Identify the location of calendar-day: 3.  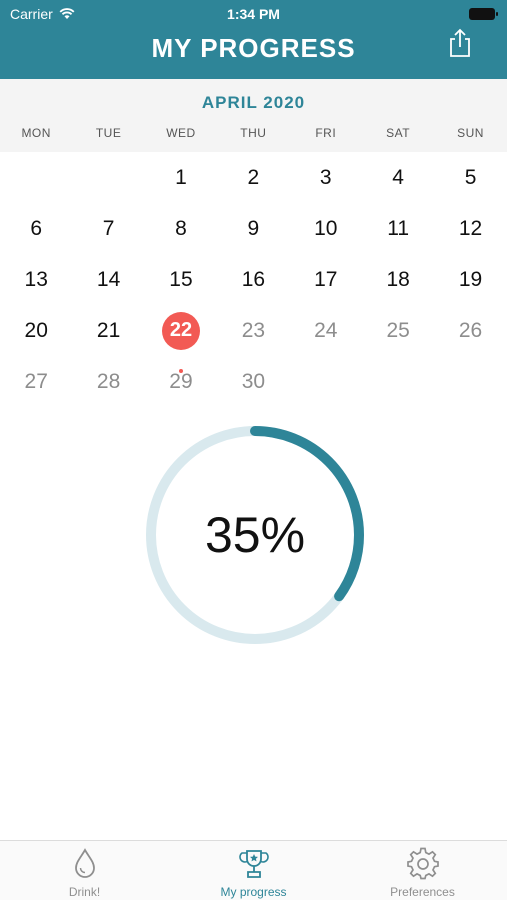
(326, 177).